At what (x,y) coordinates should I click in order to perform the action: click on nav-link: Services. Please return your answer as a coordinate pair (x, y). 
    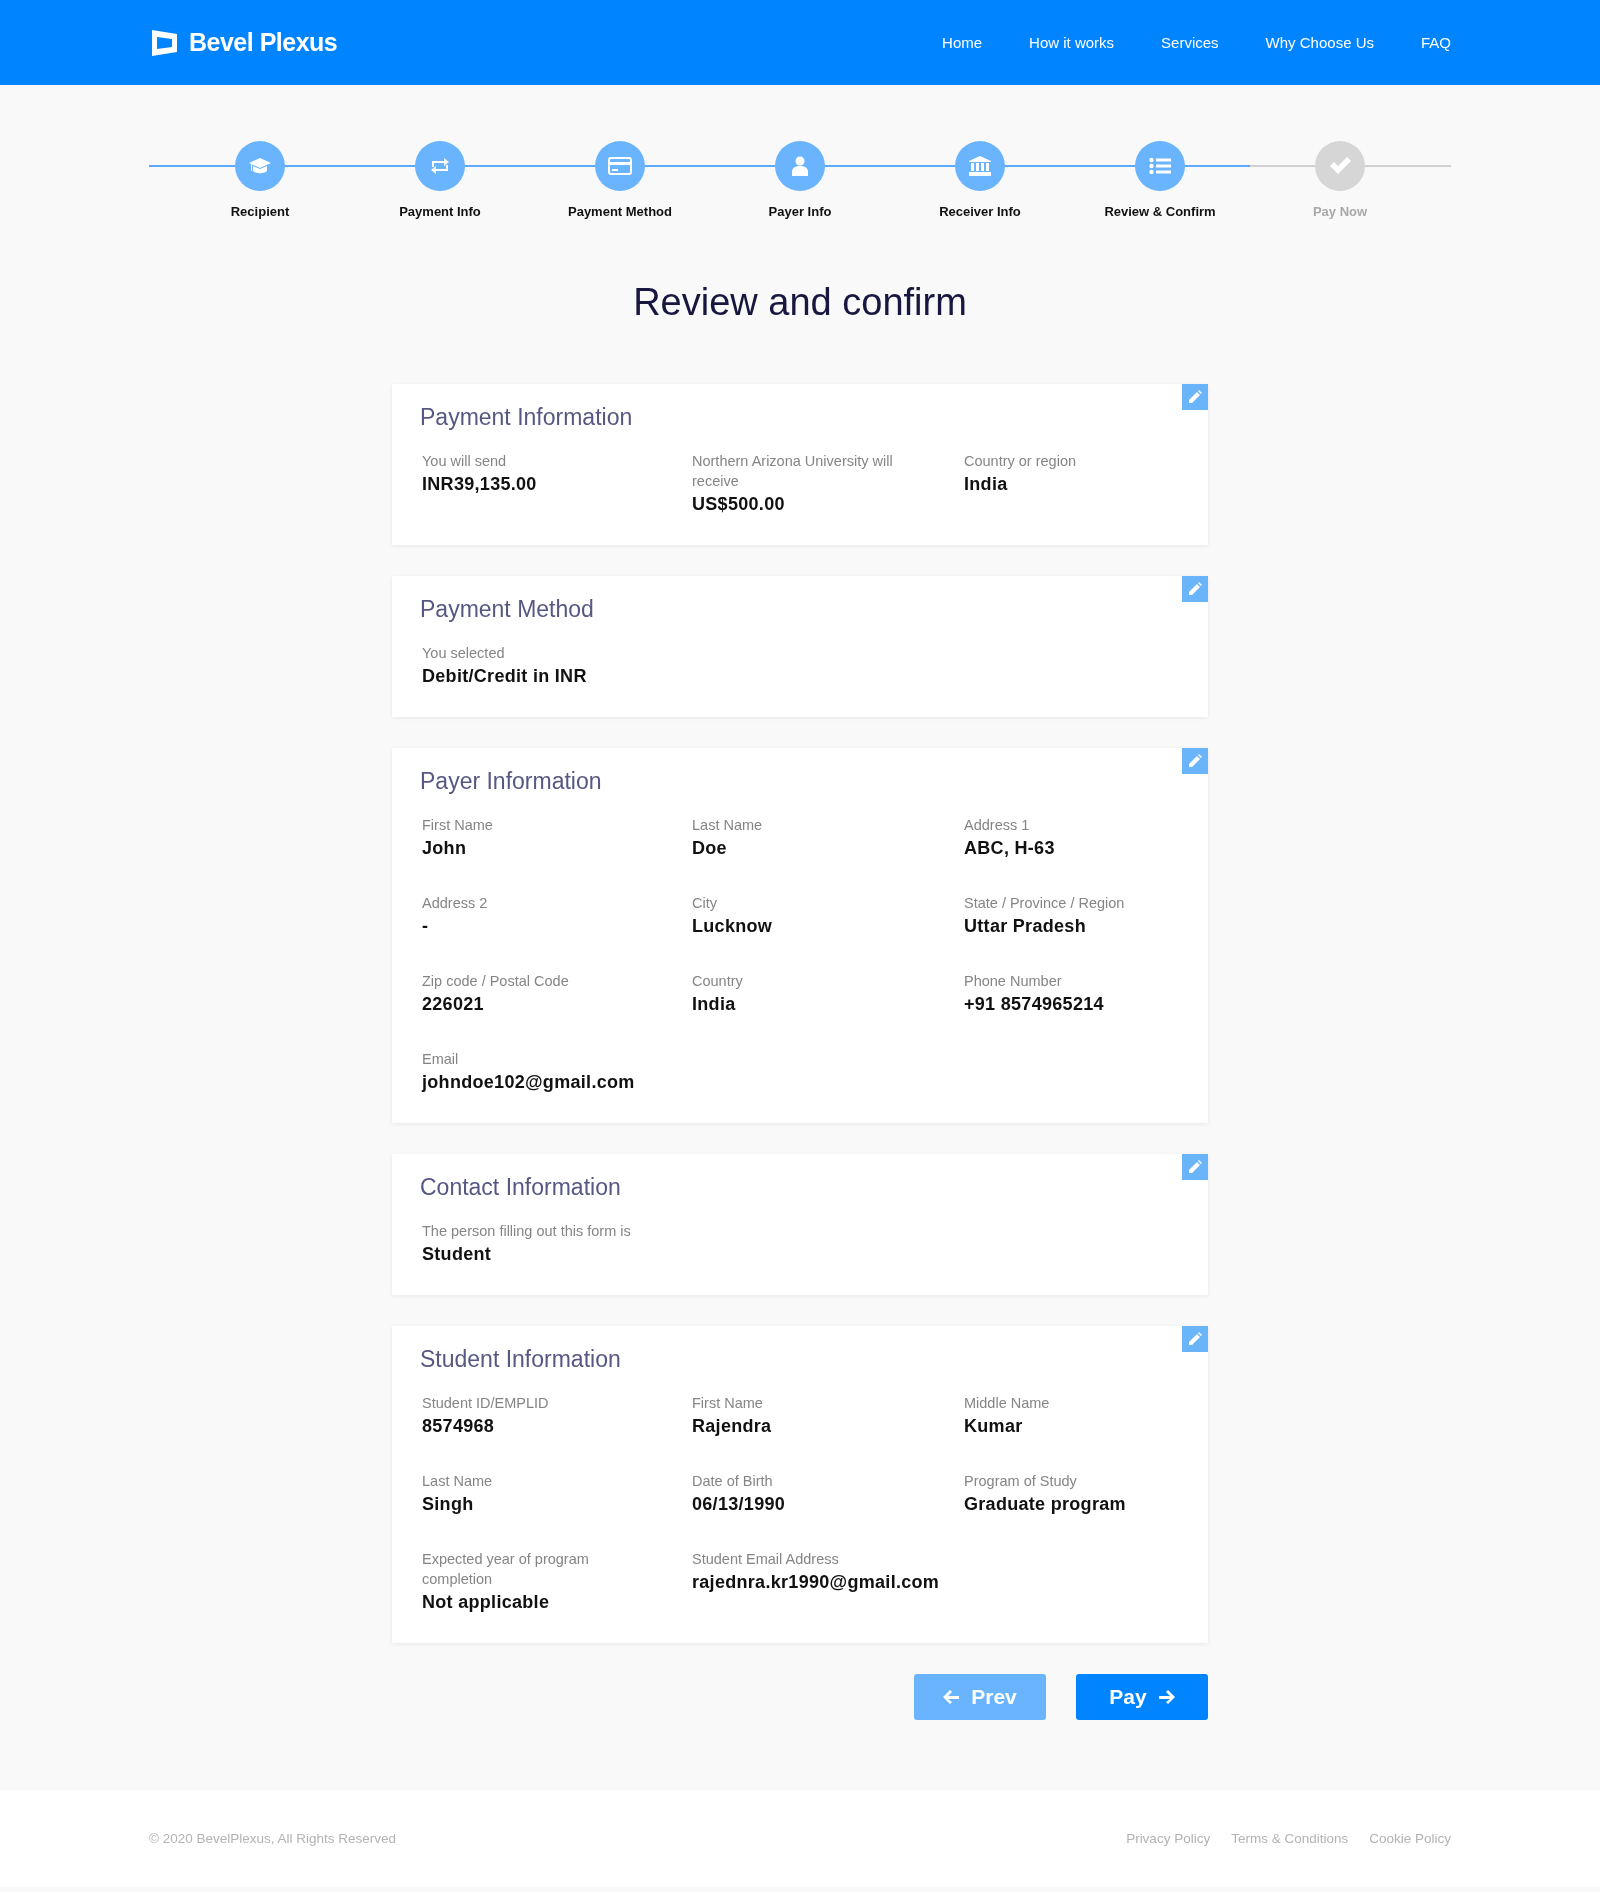
    Looking at the image, I should click on (1190, 42).